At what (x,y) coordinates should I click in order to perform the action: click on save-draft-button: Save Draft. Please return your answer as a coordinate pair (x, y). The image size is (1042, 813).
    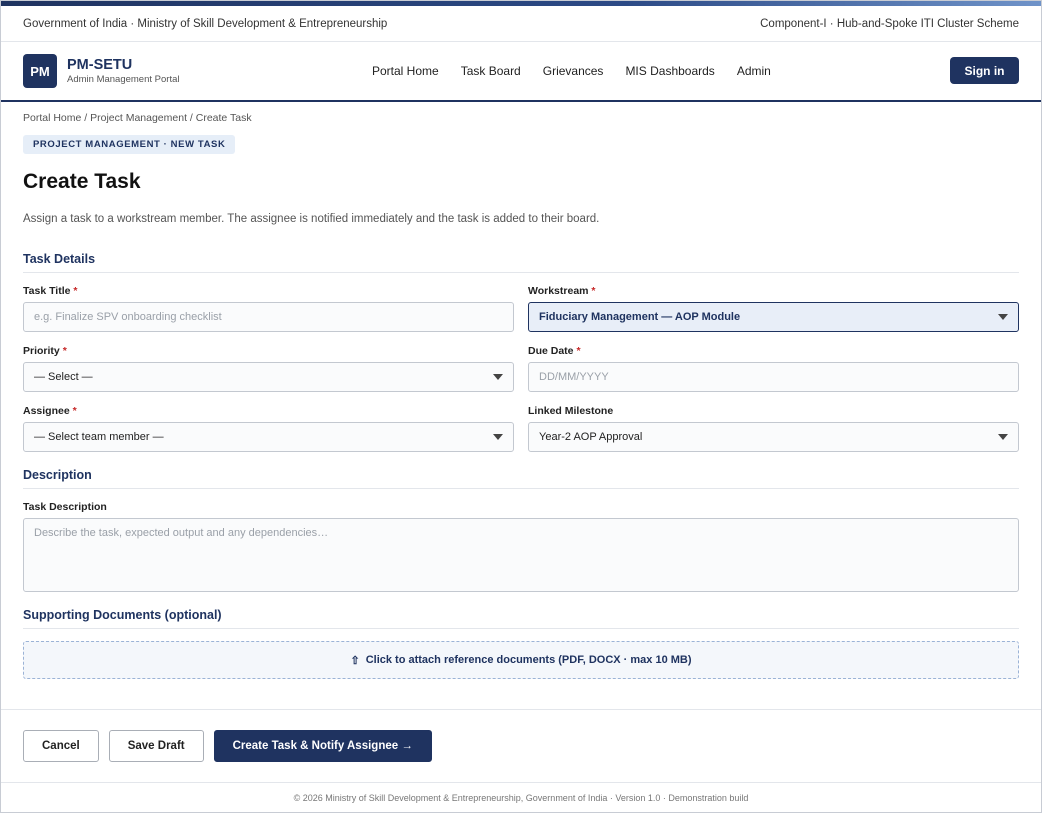
    Looking at the image, I should click on (156, 746).